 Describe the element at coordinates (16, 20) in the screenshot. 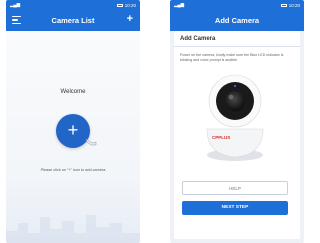

I see `menu-icon` at that location.